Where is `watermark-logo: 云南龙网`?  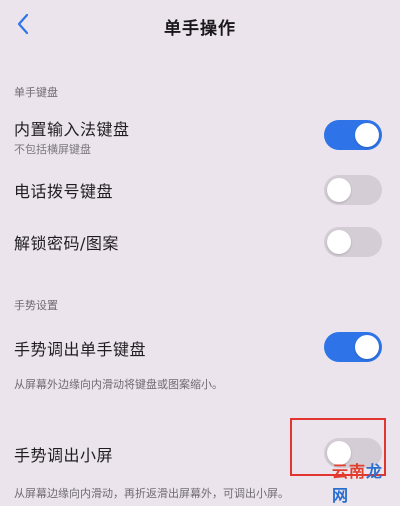 watermark-logo: 云南龙网 is located at coordinates (366, 482).